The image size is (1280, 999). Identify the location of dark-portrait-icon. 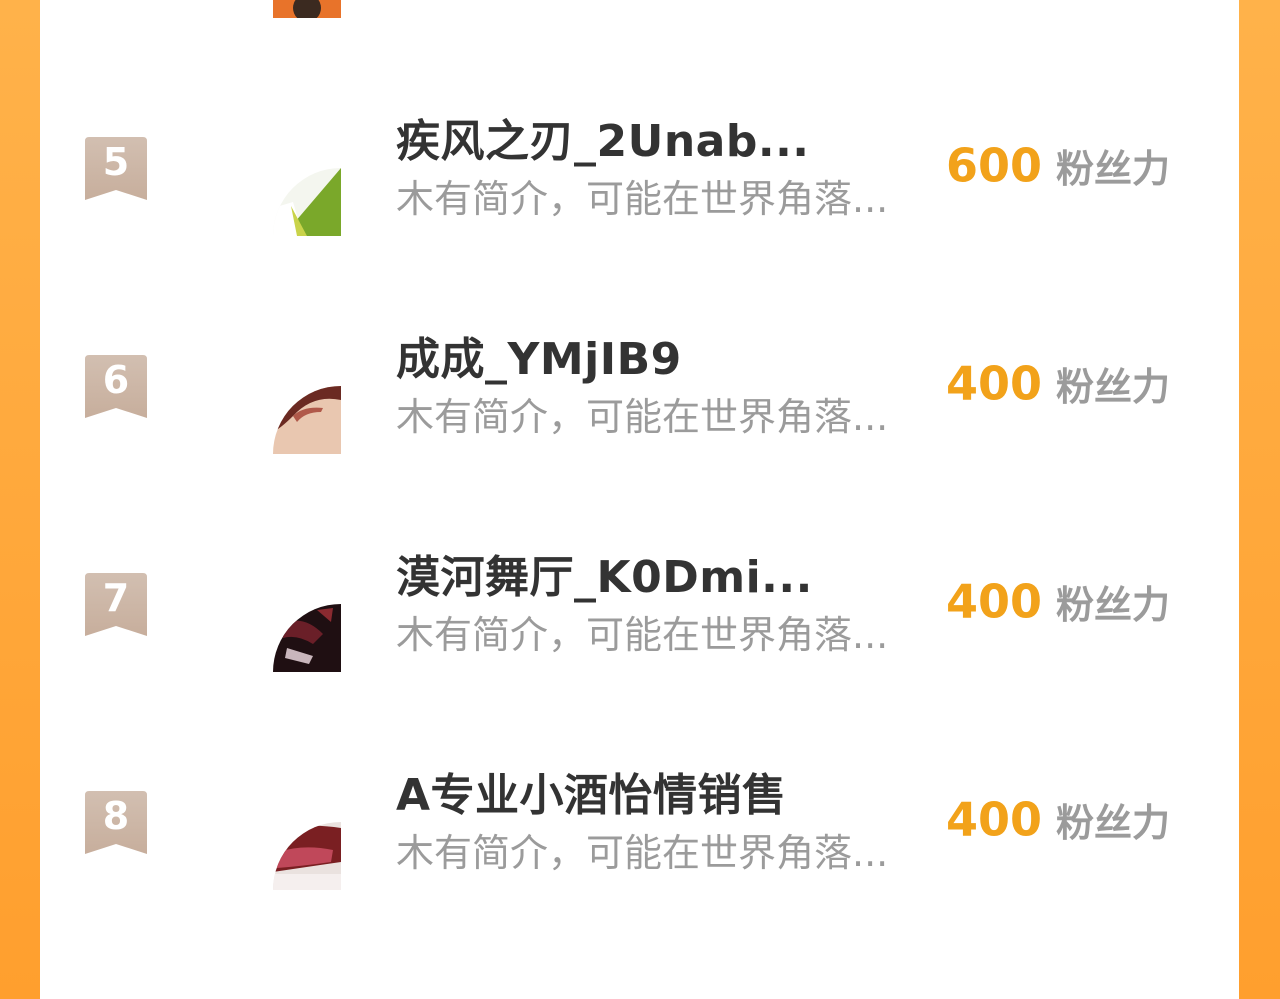
(307, 638).